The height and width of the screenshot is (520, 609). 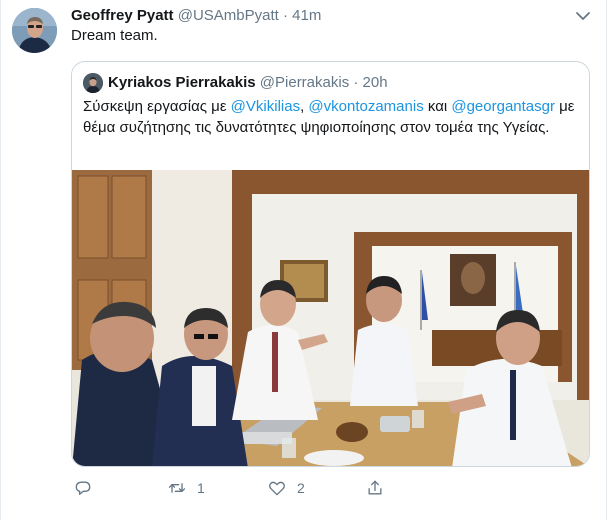 I want to click on mention-link: @Vkikilias, so click(x=265, y=106).